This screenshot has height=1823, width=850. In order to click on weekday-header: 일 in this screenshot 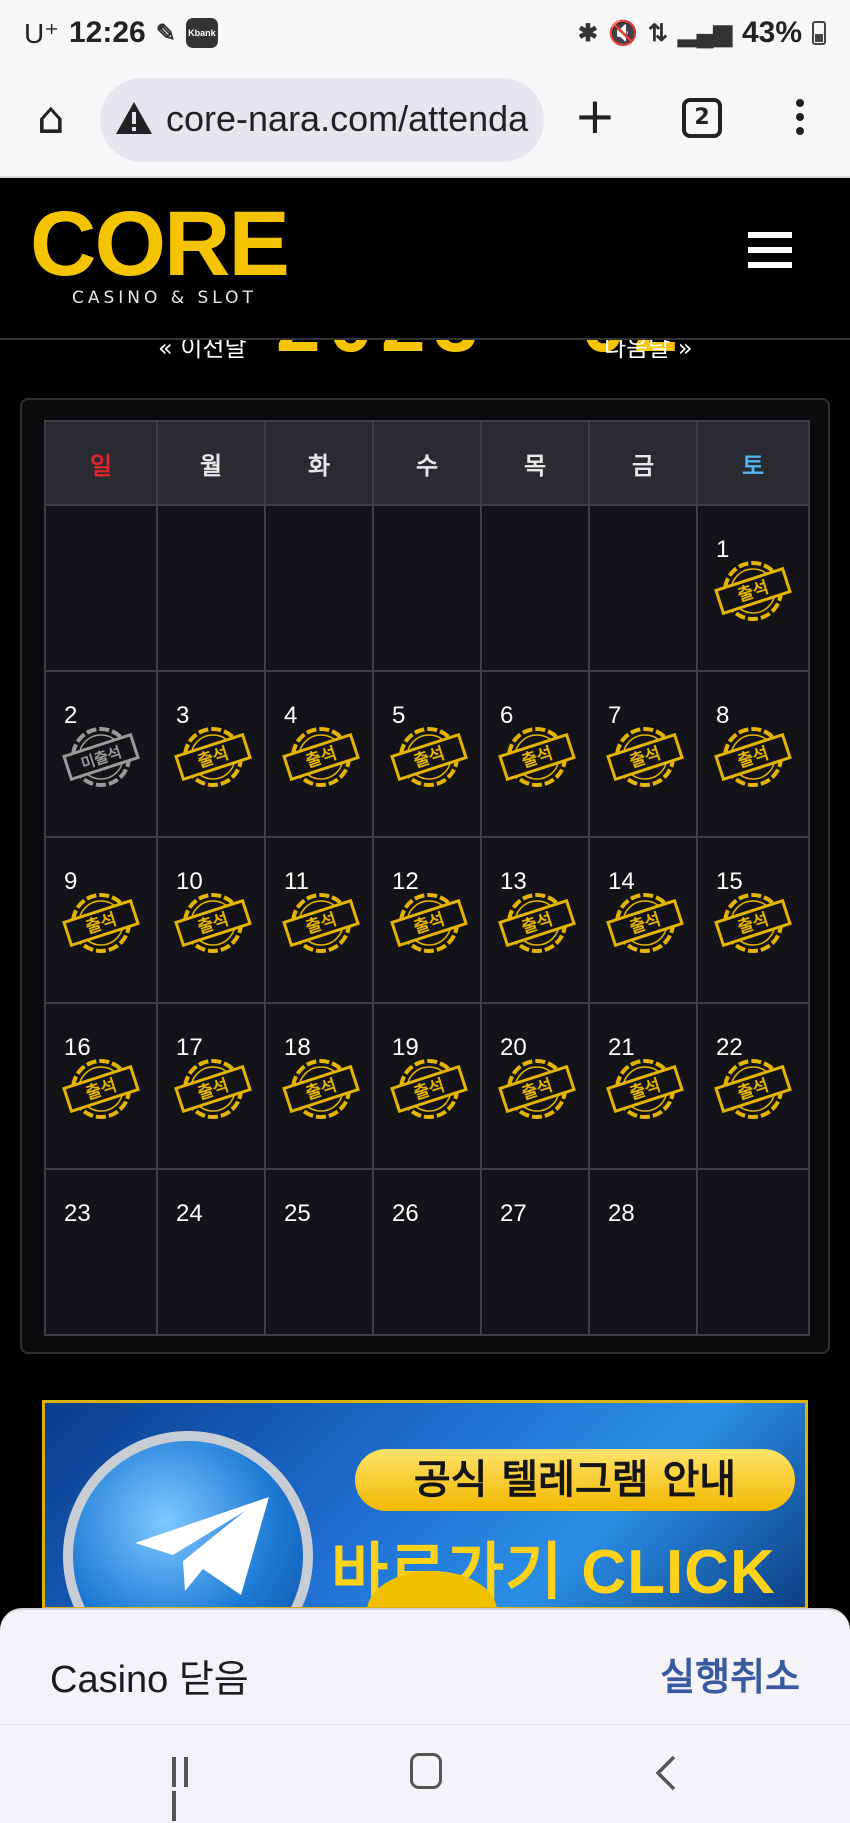, I will do `click(101, 463)`.